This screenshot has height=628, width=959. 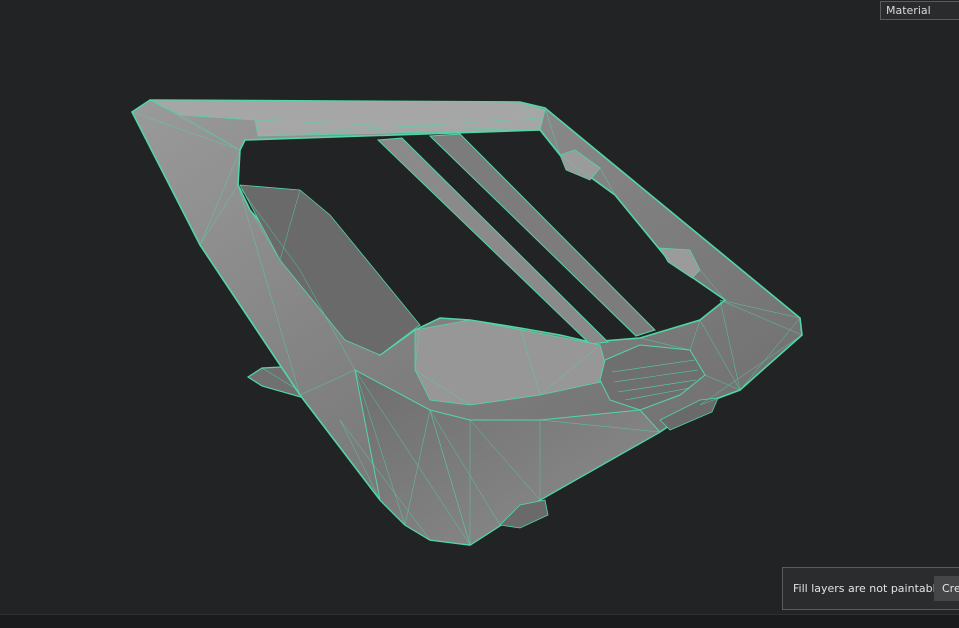 I want to click on create-button: Cre, so click(x=946, y=588).